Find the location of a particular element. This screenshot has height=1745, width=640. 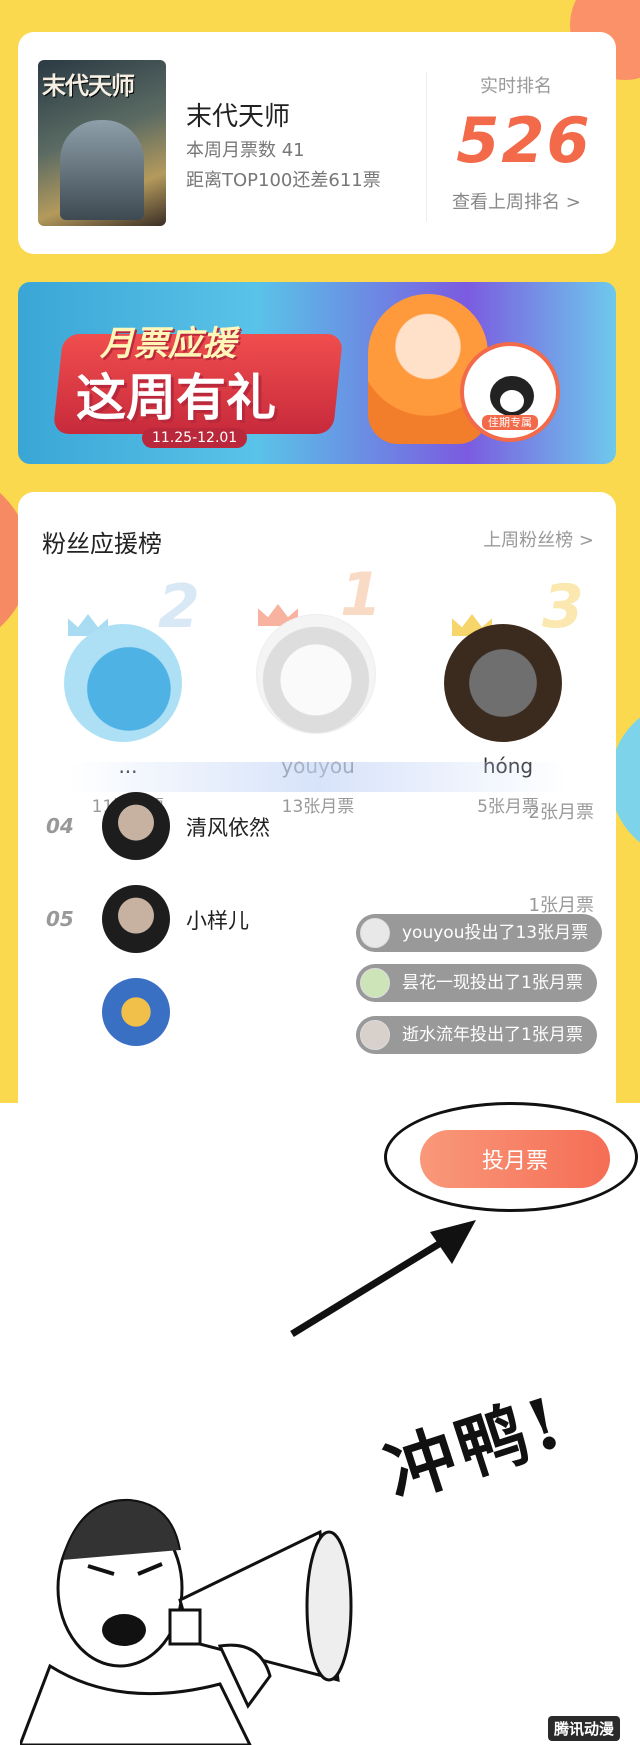

podium-first: 1 youyou 13张月票 is located at coordinates (318, 688).